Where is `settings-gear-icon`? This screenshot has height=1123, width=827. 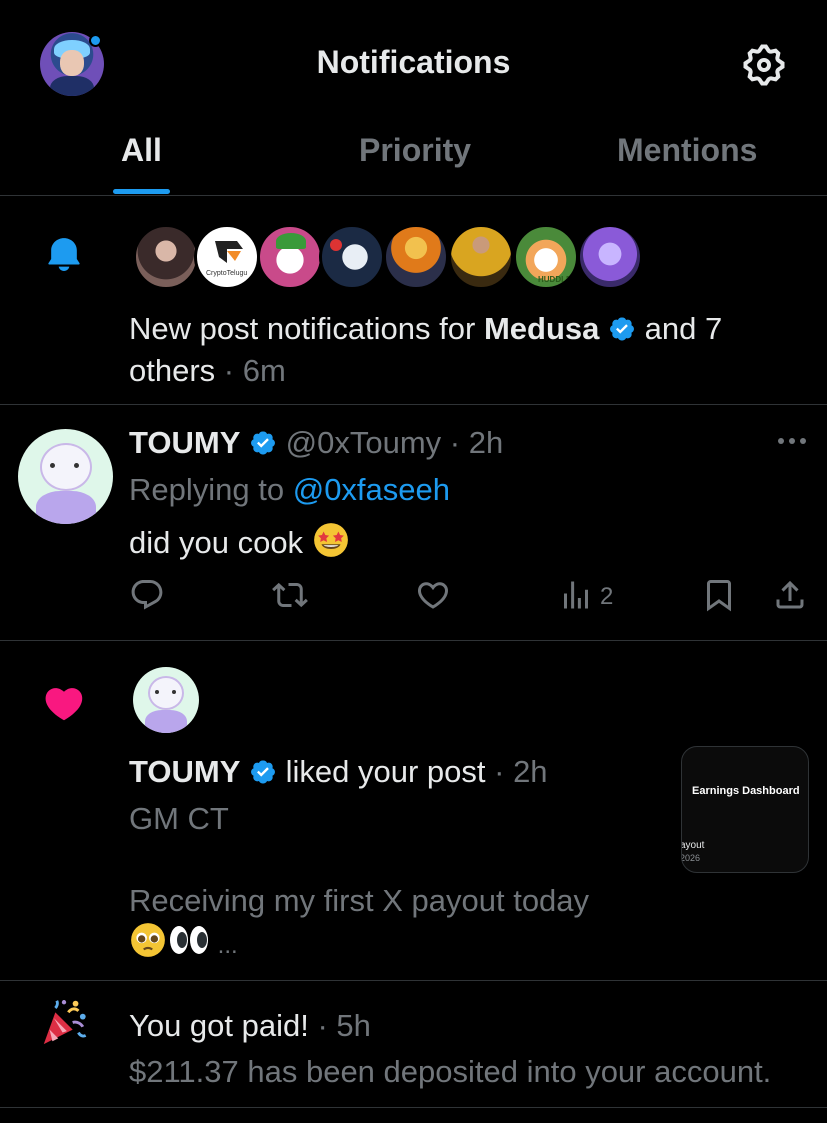
settings-gear-icon is located at coordinates (764, 65).